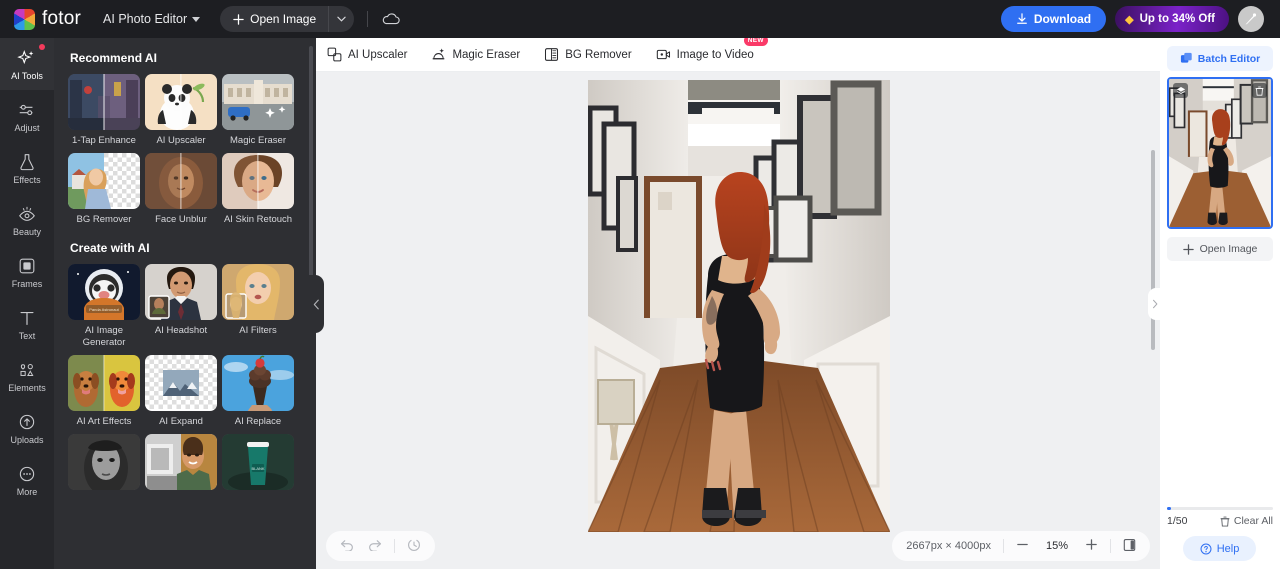 The height and width of the screenshot is (569, 1280). I want to click on zoom-in-button, so click(1091, 546).